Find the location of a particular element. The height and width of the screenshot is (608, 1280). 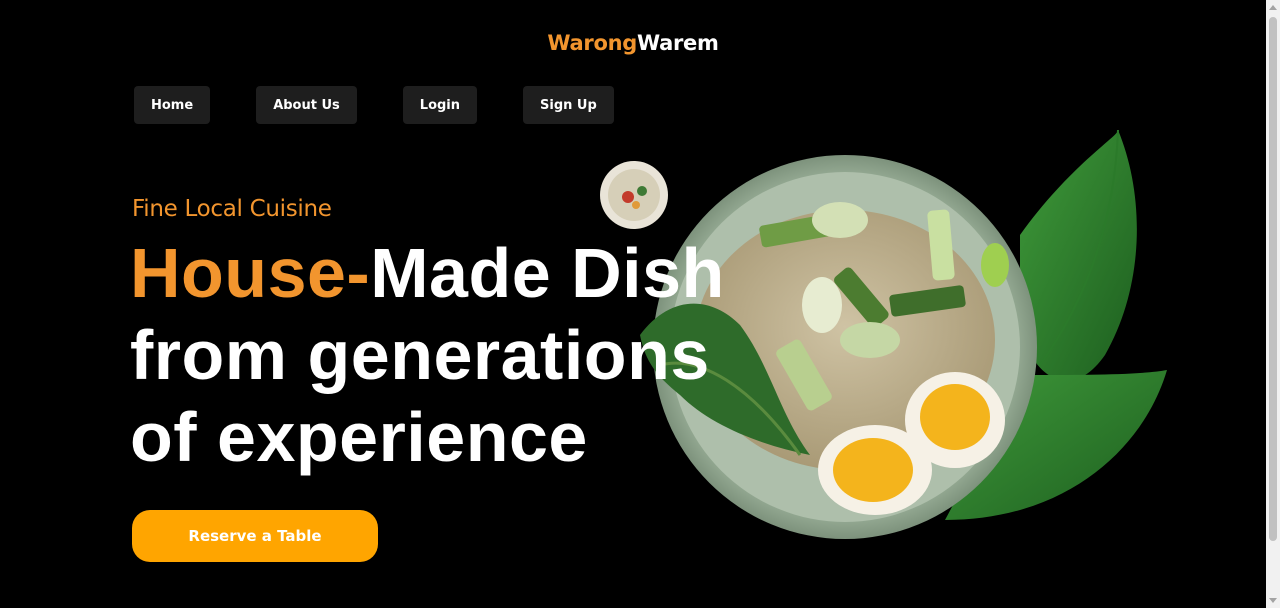

headline-highlight: House- is located at coordinates (250, 273).